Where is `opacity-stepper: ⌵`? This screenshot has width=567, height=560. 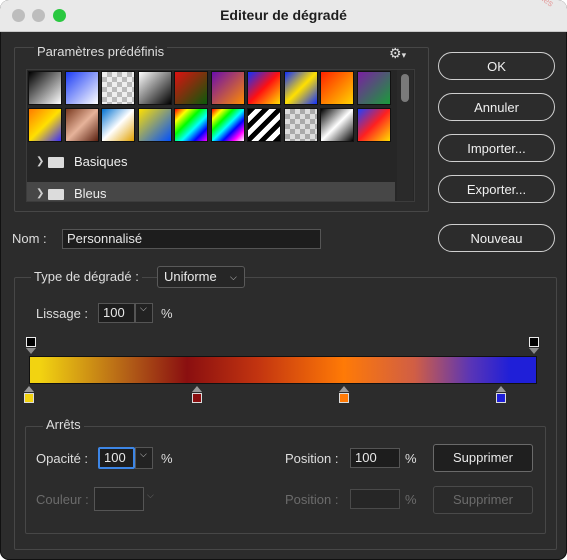
opacity-stepper: ⌵ is located at coordinates (144, 458).